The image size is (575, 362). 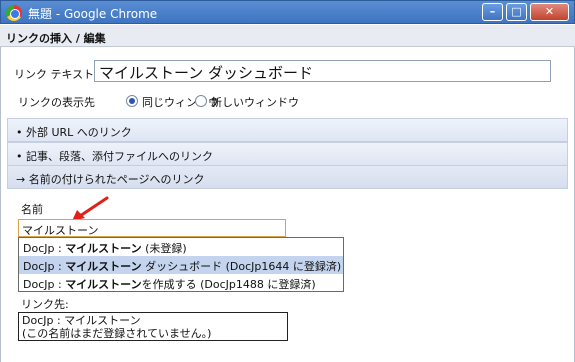 What do you see at coordinates (255, 102) in the screenshot?
I see `radio-new-window-label: 新しいウィンドウ` at bounding box center [255, 102].